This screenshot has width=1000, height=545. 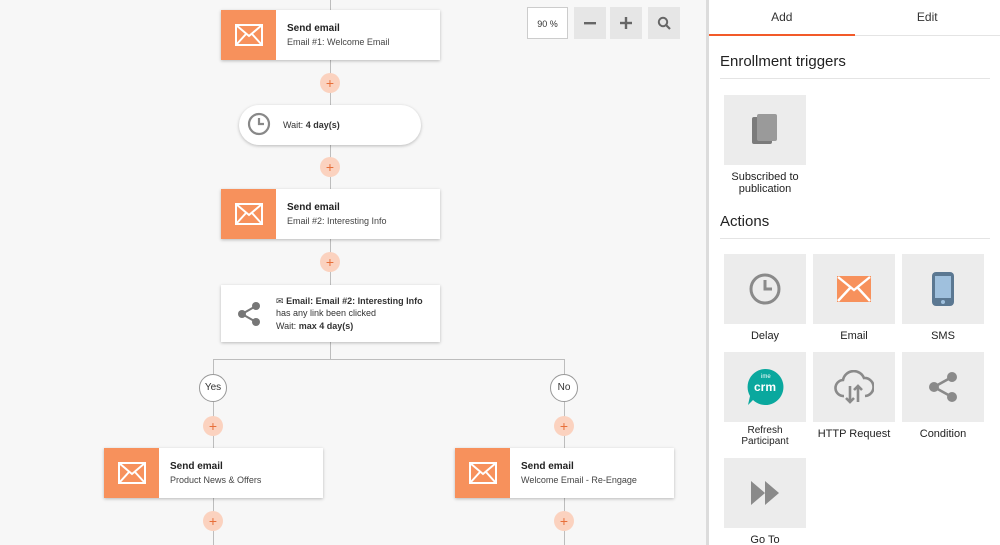 I want to click on condition-wait-value: max 4 day(s), so click(x=326, y=325).